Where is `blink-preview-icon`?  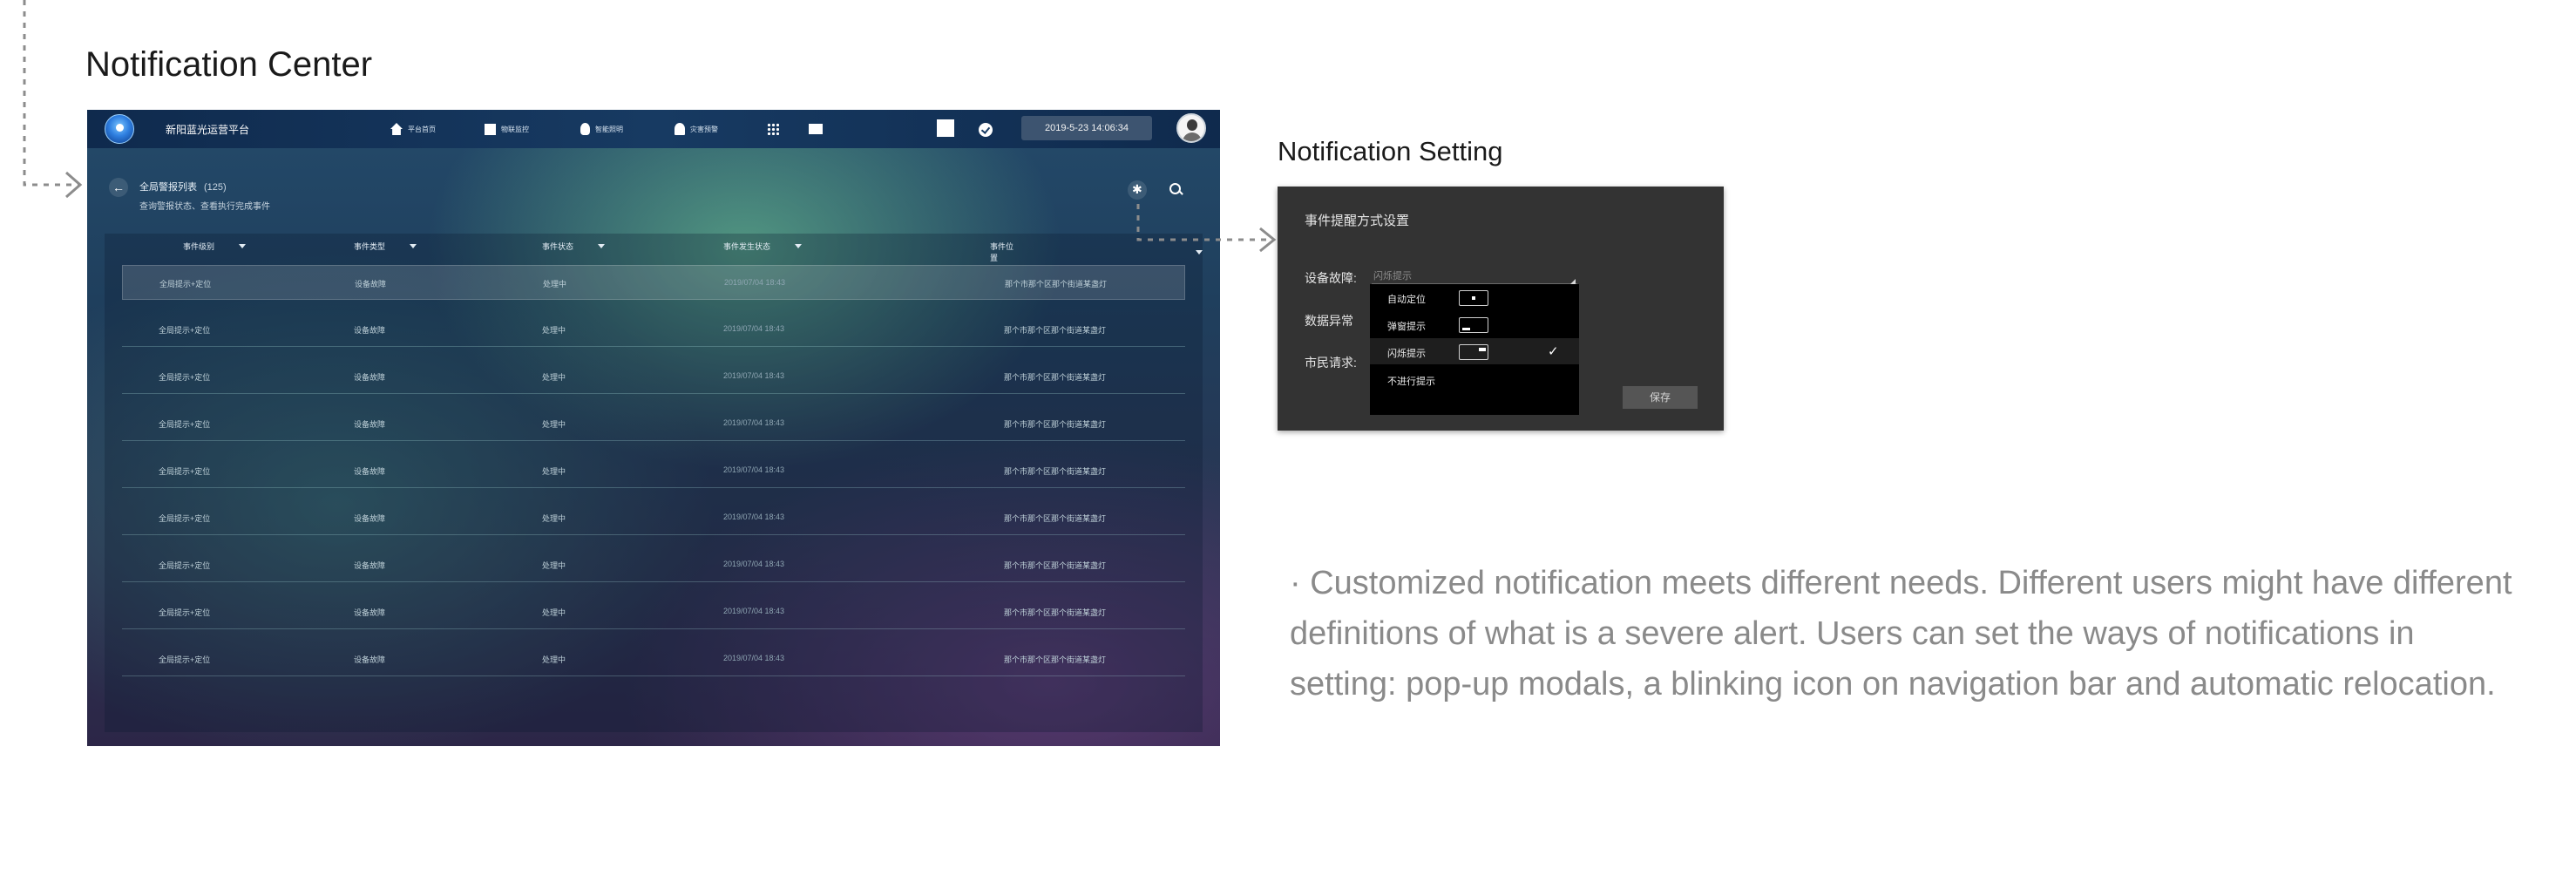 blink-preview-icon is located at coordinates (1474, 352).